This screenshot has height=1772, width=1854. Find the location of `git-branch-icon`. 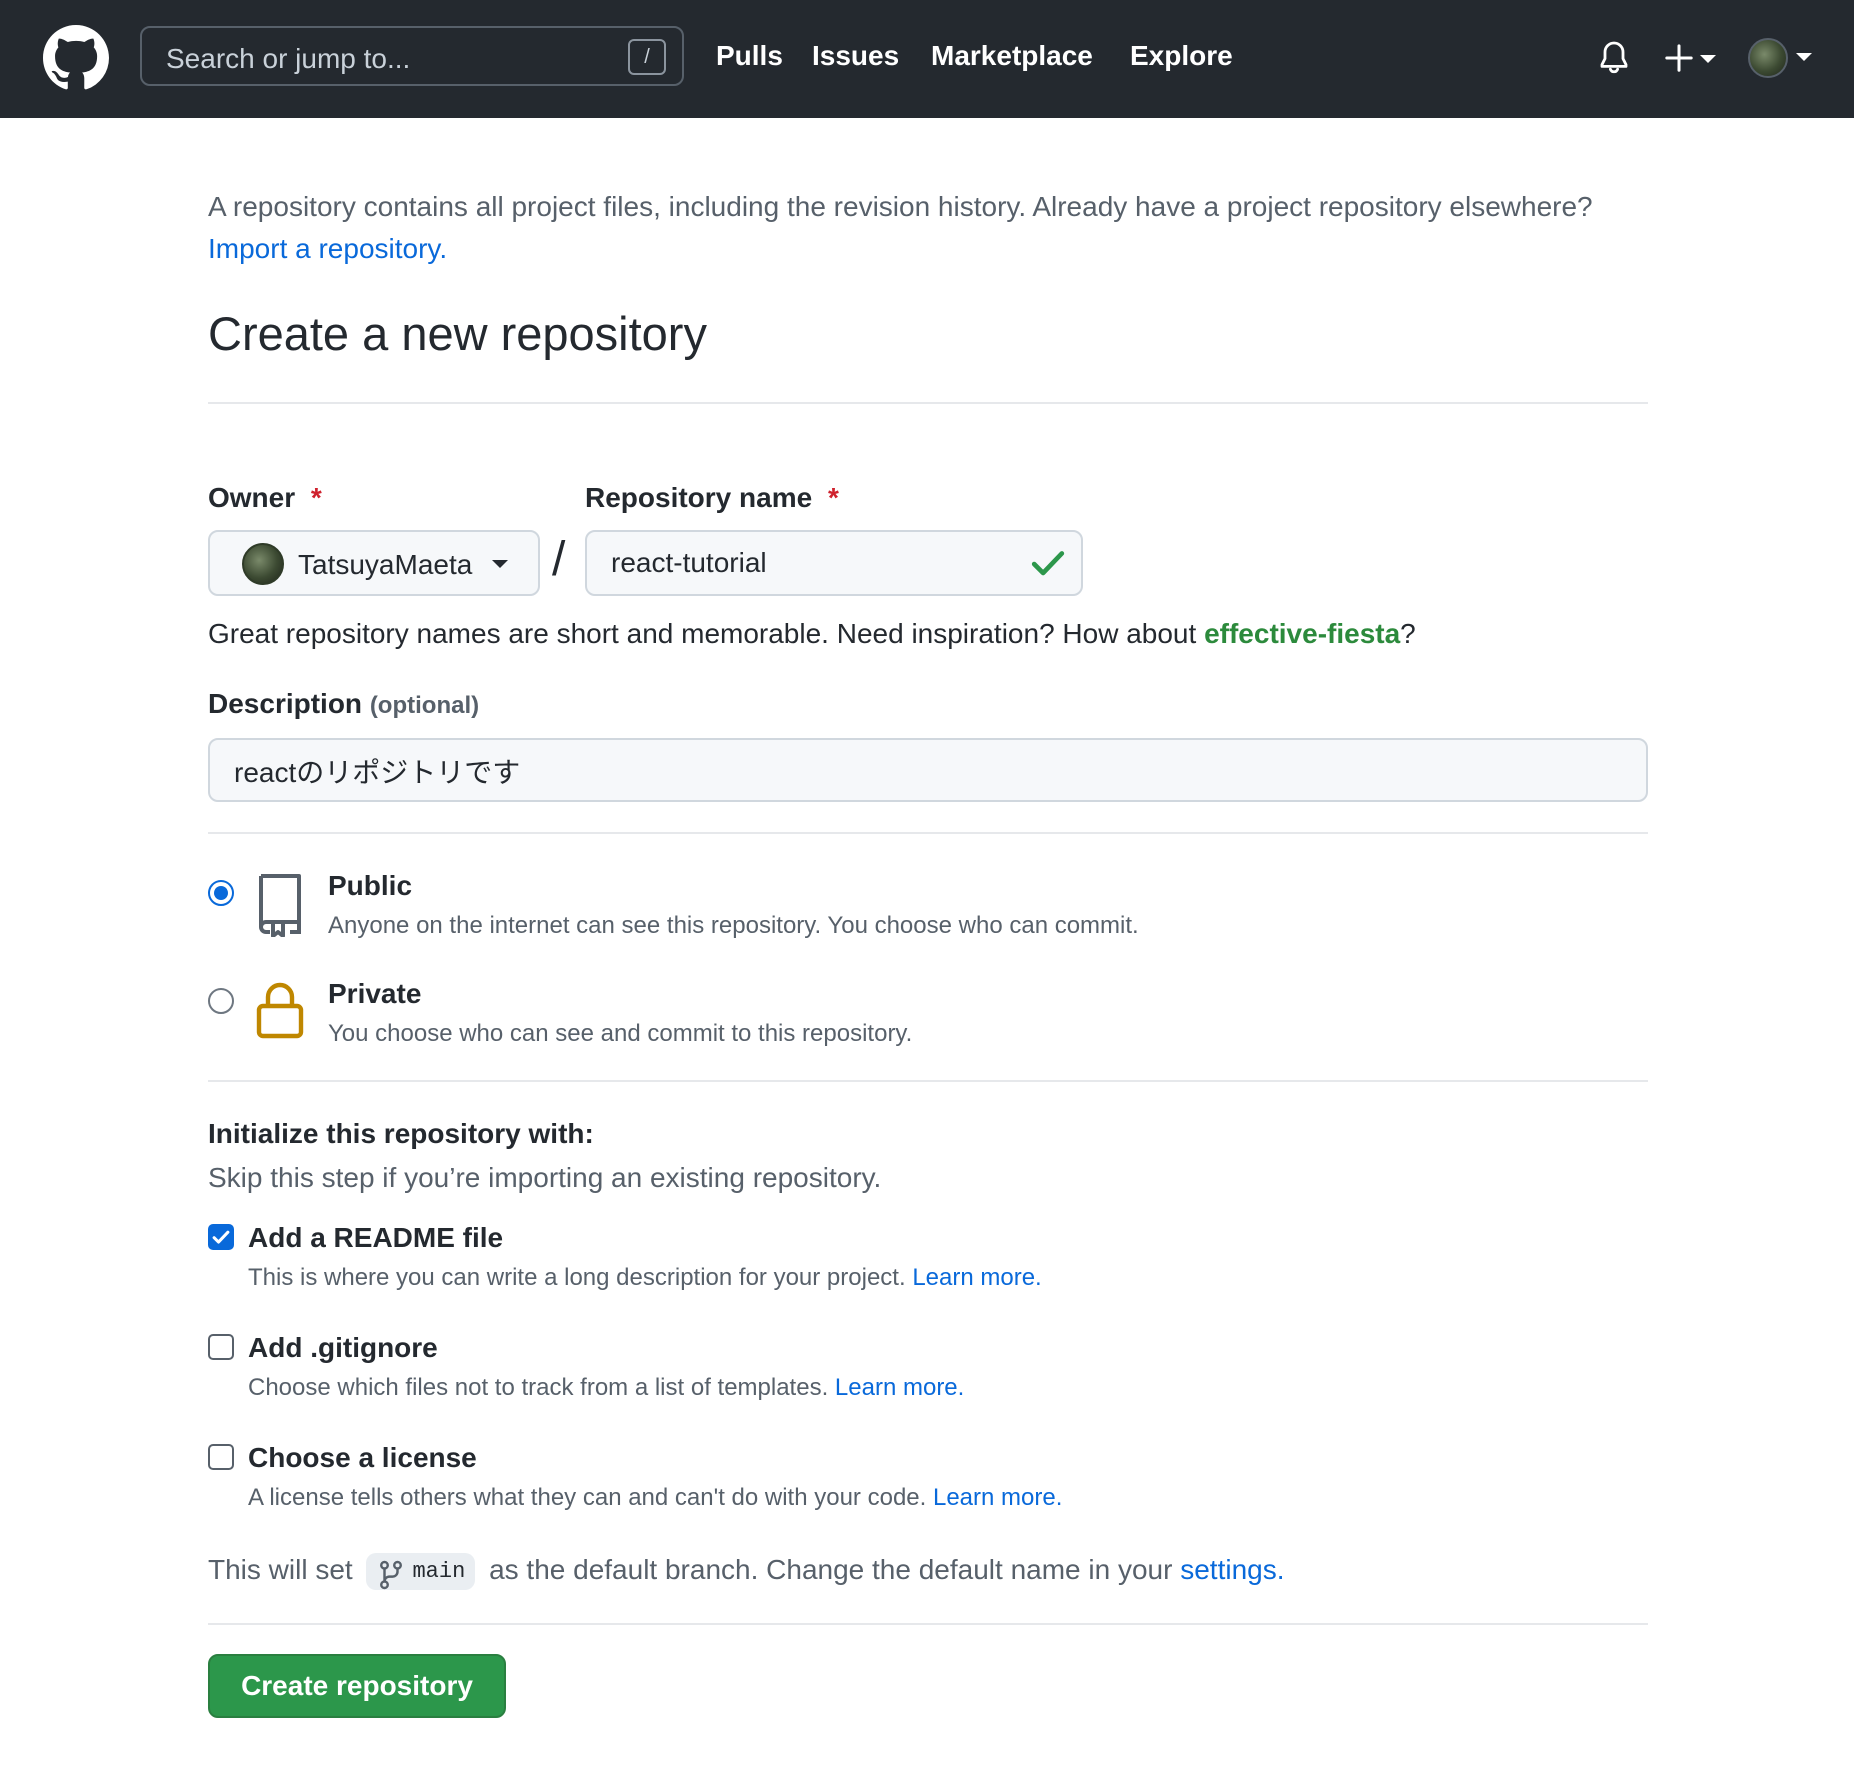

git-branch-icon is located at coordinates (391, 1575).